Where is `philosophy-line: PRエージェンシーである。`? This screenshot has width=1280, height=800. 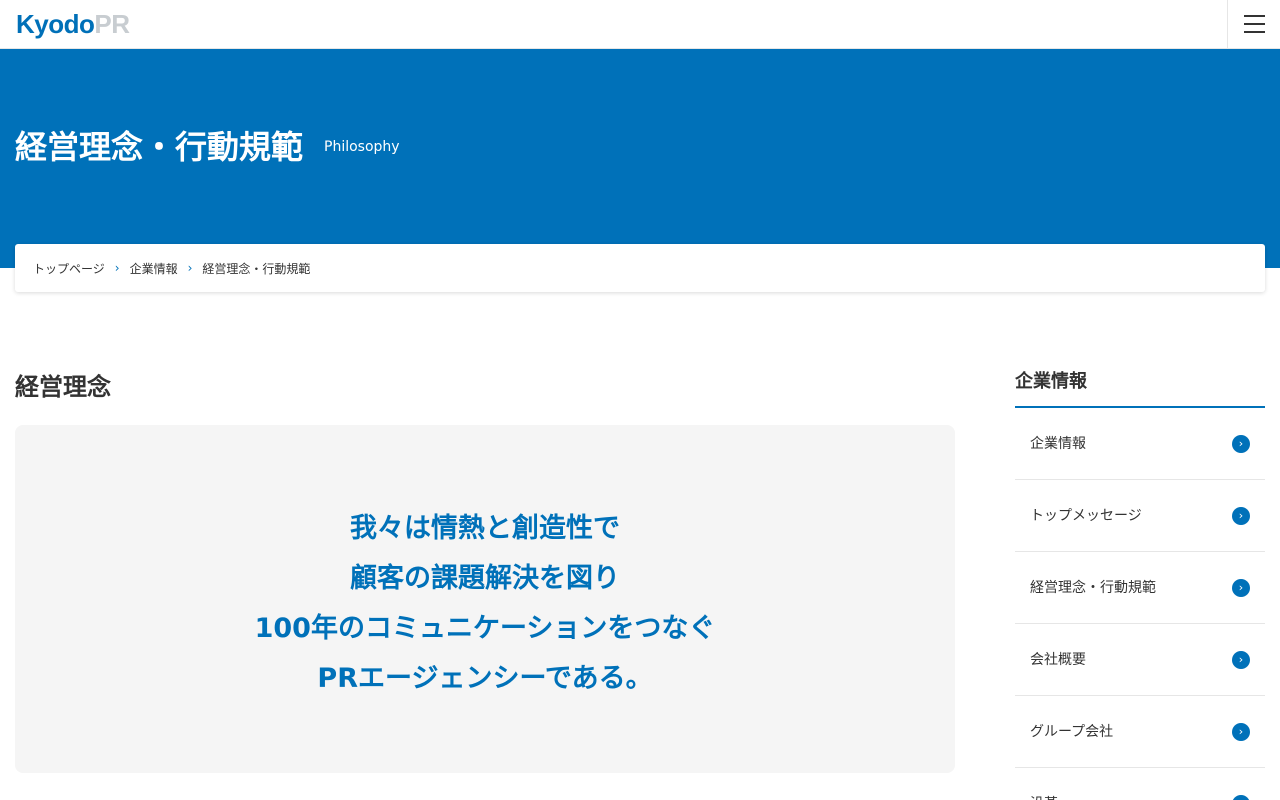
philosophy-line: PRエージェンシーである。 is located at coordinates (485, 678).